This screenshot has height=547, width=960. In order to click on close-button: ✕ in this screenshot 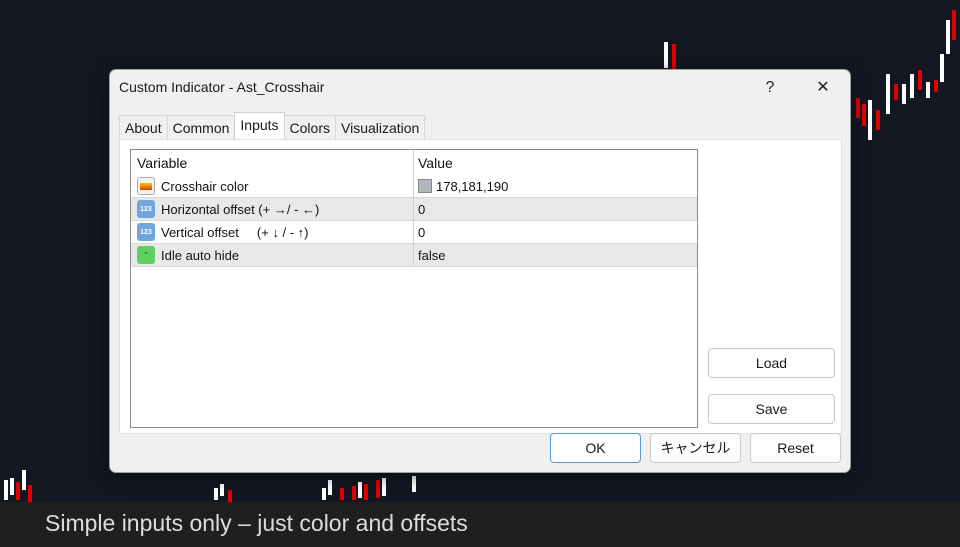, I will do `click(823, 88)`.